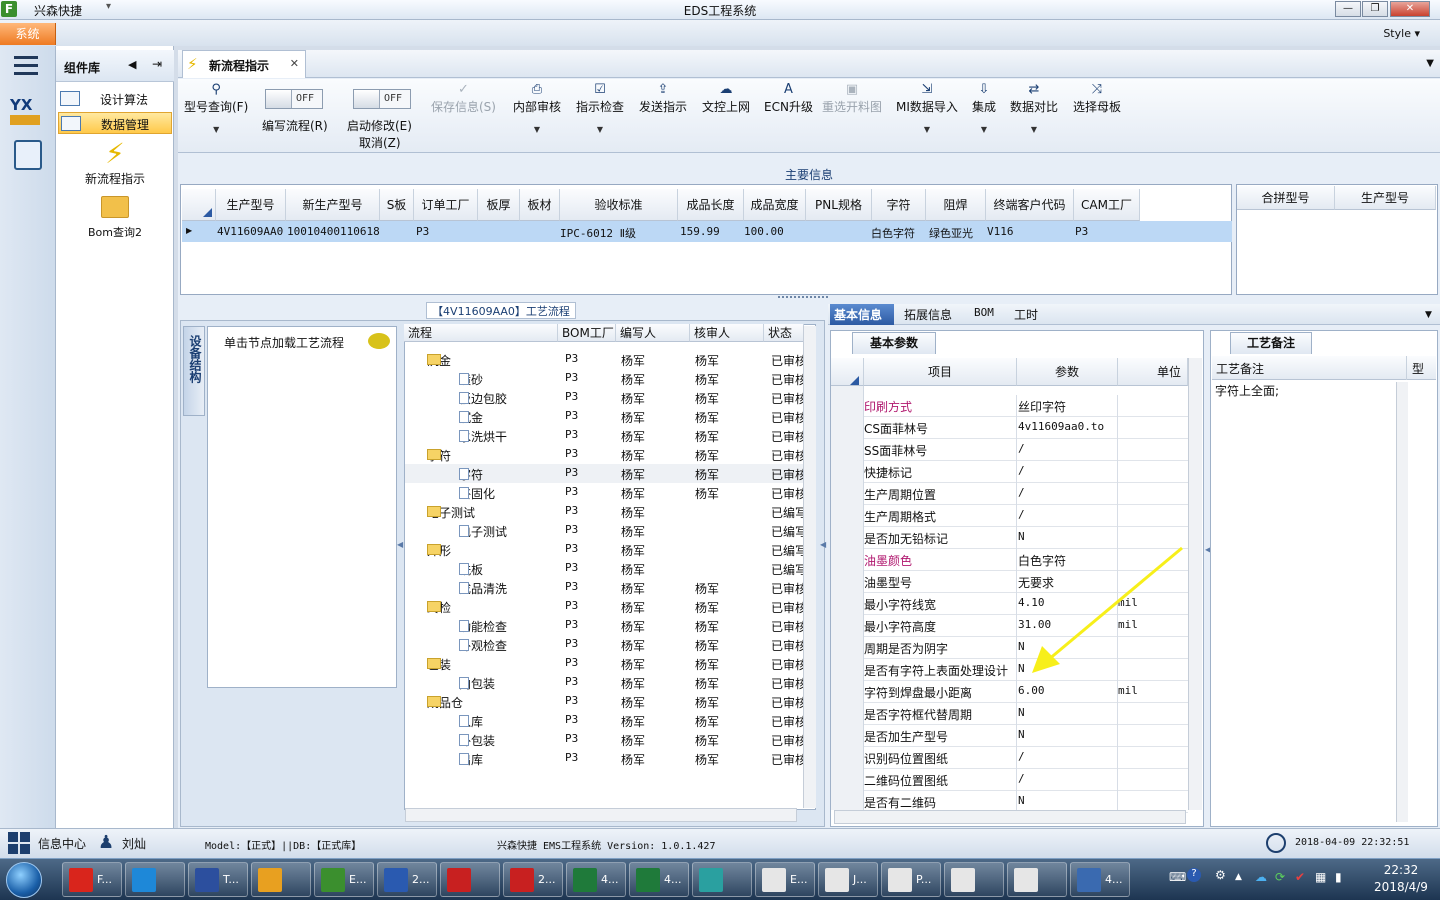  I want to click on settings-icon: ⚙, so click(1220, 875).